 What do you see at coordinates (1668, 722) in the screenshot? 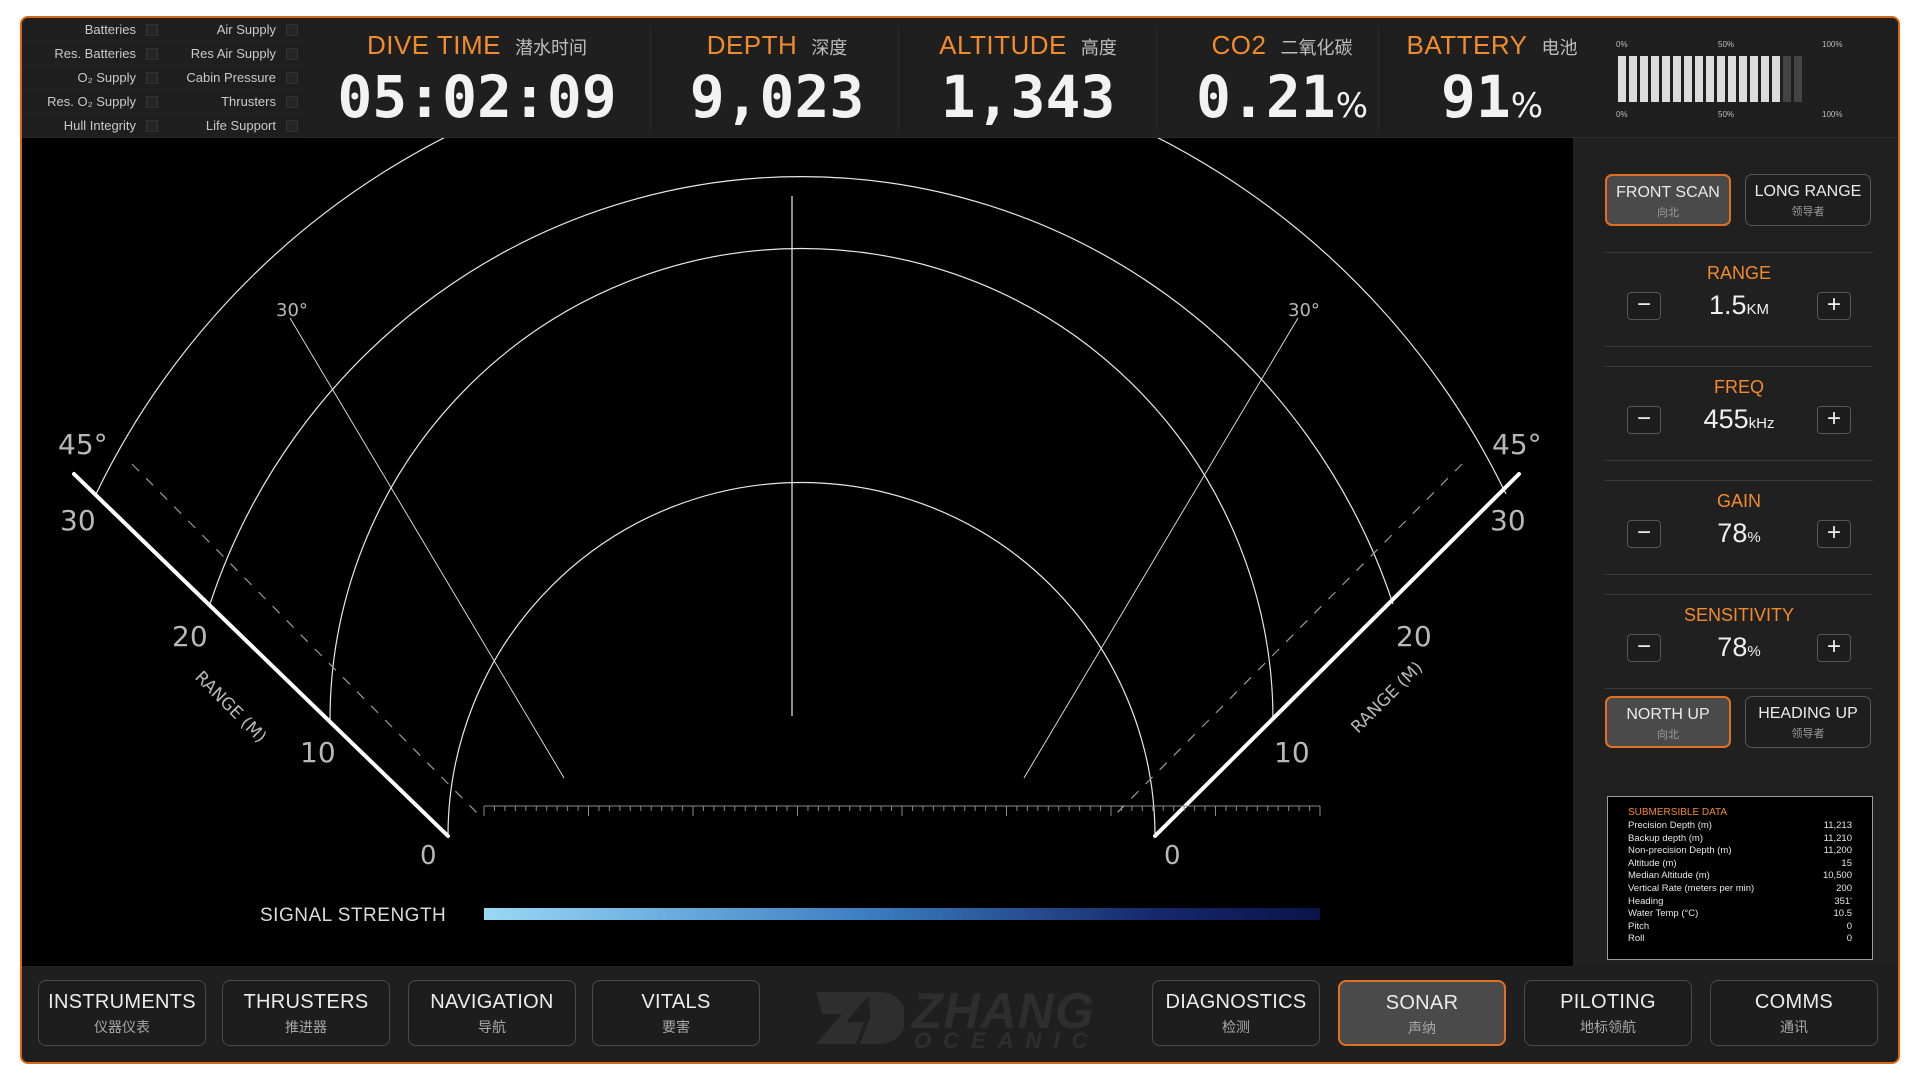
I see `north-up-button: NORTH UP 向北` at bounding box center [1668, 722].